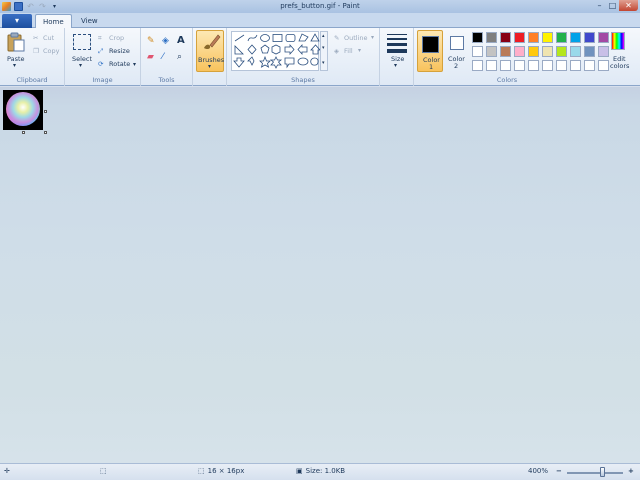 This screenshot has width=640, height=480. I want to click on outline-dropdown-icon: ▾, so click(372, 37).